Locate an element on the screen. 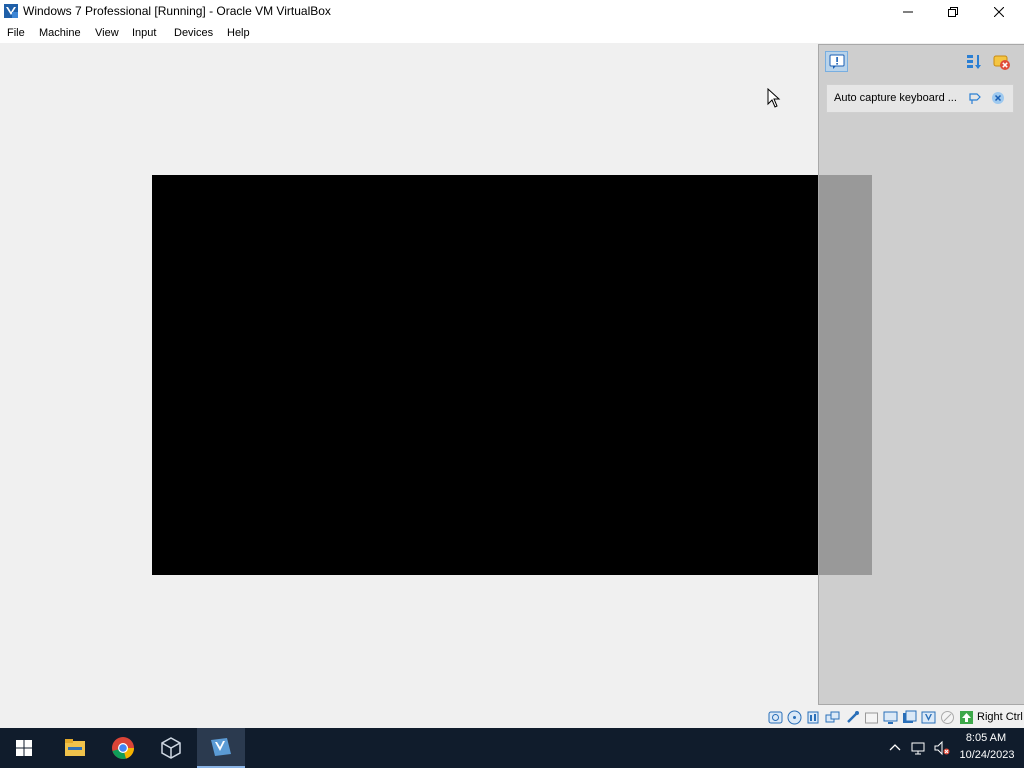 The width and height of the screenshot is (1024, 768). taskbar-virtualbox-vm is located at coordinates (221, 748).